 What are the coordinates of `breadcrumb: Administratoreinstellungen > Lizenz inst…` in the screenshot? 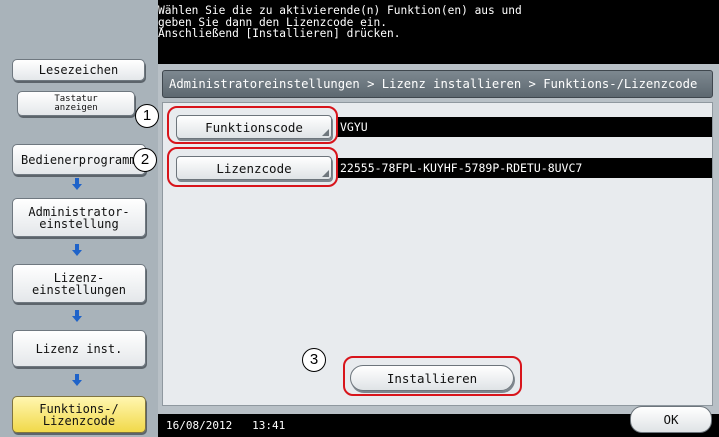 It's located at (437, 84).